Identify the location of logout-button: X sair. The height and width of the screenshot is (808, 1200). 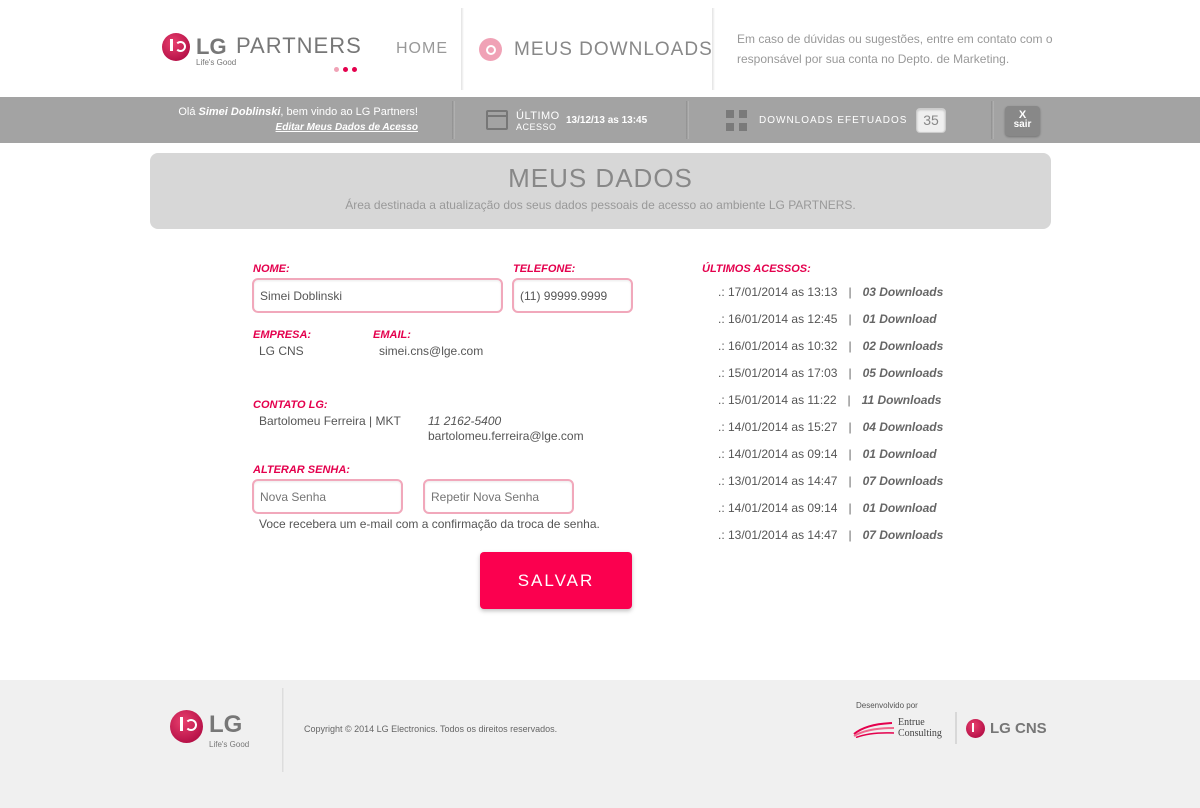
(1022, 121).